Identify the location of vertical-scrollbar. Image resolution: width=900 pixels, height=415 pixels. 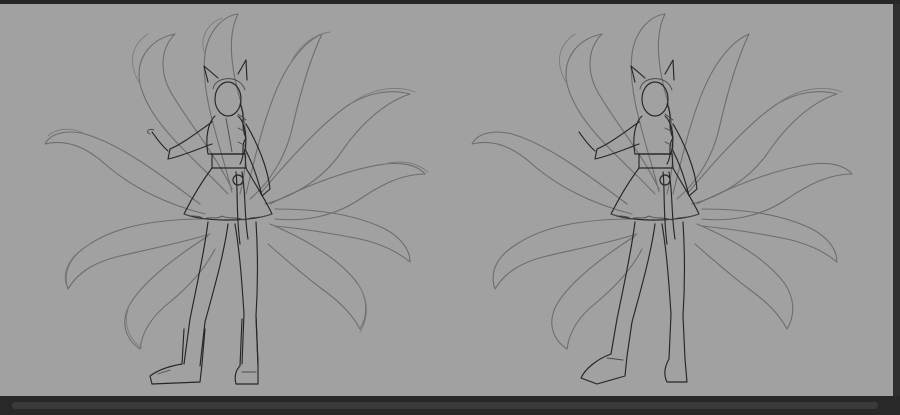
(896, 200).